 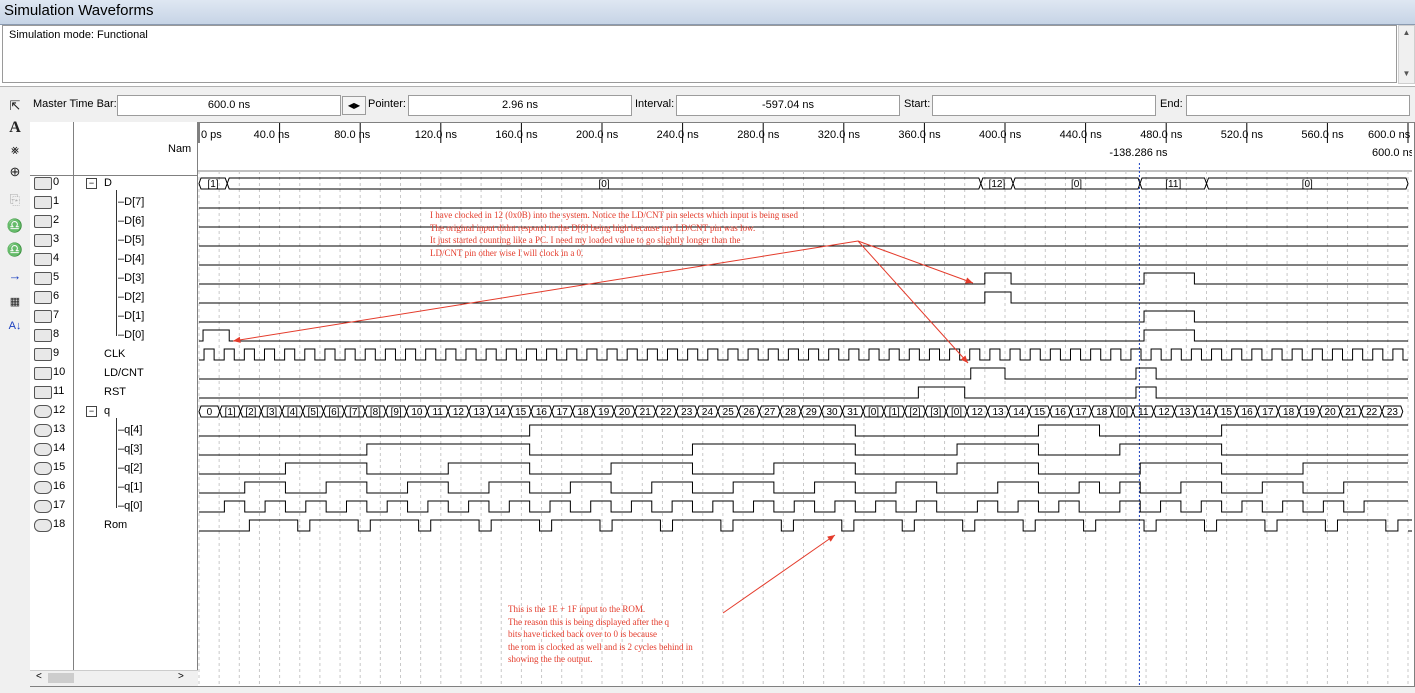 What do you see at coordinates (130, 506) in the screenshot?
I see `signal-name: –q[0]` at bounding box center [130, 506].